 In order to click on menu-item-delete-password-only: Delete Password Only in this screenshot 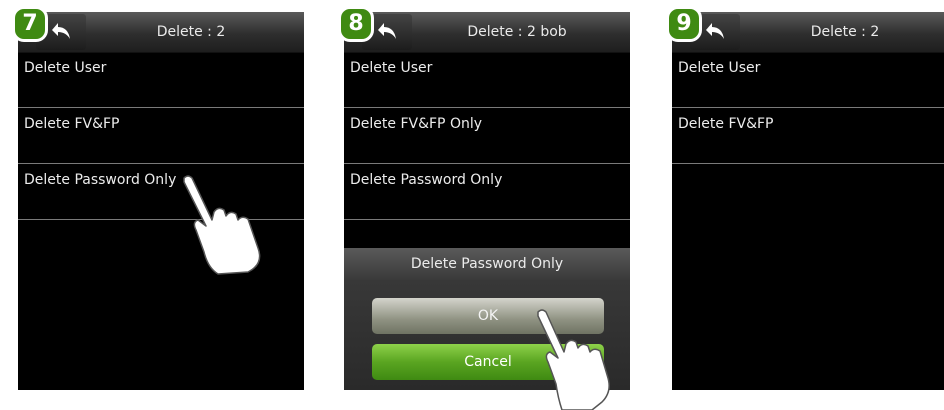, I will do `click(487, 192)`.